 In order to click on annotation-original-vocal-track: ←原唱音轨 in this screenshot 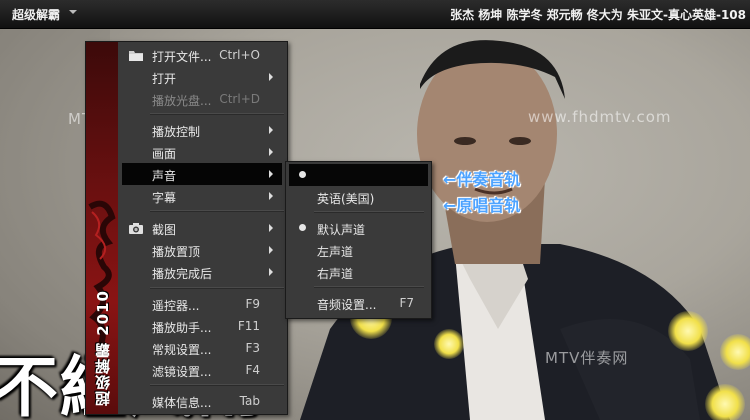, I will do `click(482, 205)`.